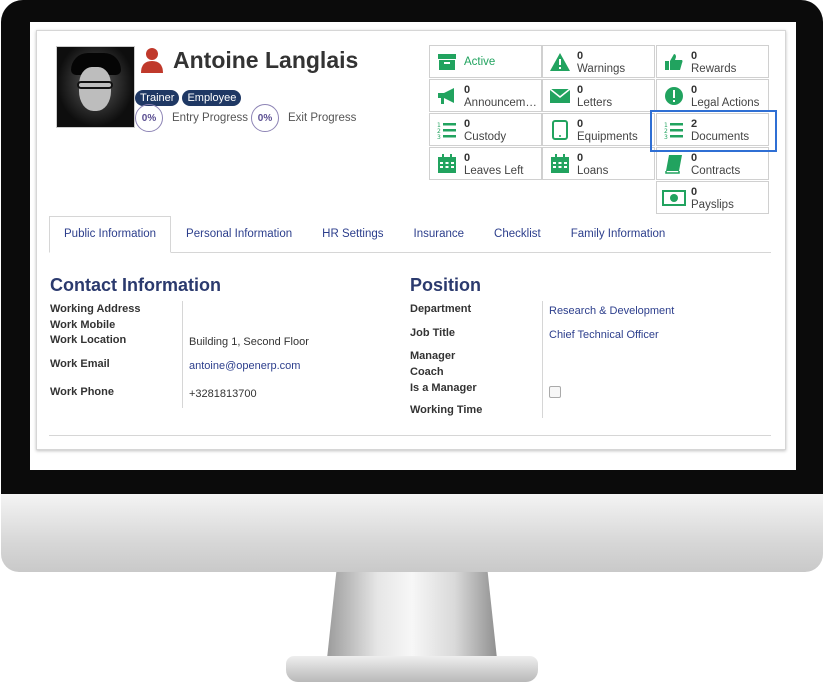 The width and height of the screenshot is (824, 686). I want to click on svg-text: 3, so click(439, 136).